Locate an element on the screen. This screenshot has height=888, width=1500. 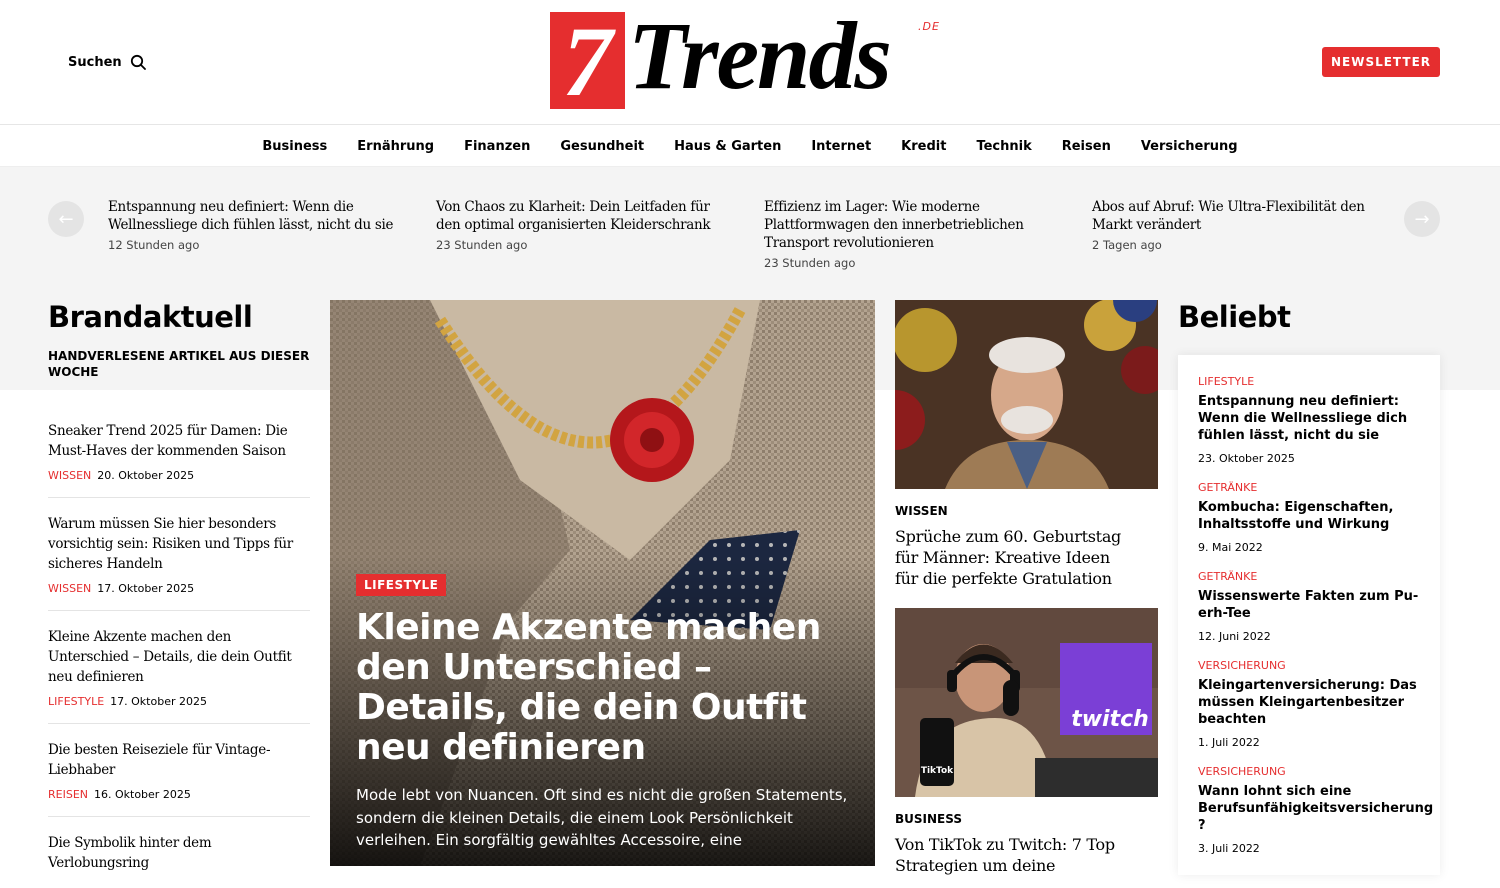
beliebt-title: Beliebt is located at coordinates (1234, 317).